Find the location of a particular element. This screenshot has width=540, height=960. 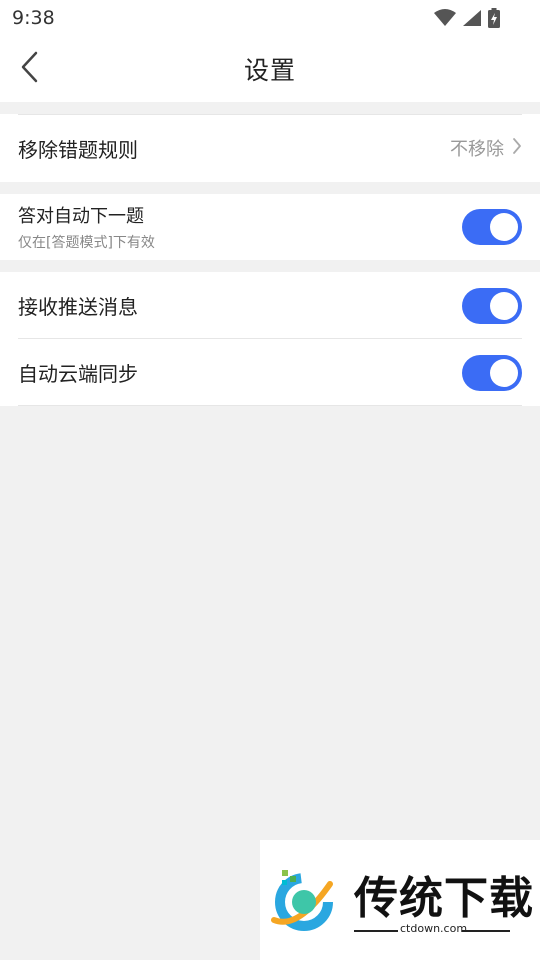

push-label: 接收推送消息 is located at coordinates (78, 307).